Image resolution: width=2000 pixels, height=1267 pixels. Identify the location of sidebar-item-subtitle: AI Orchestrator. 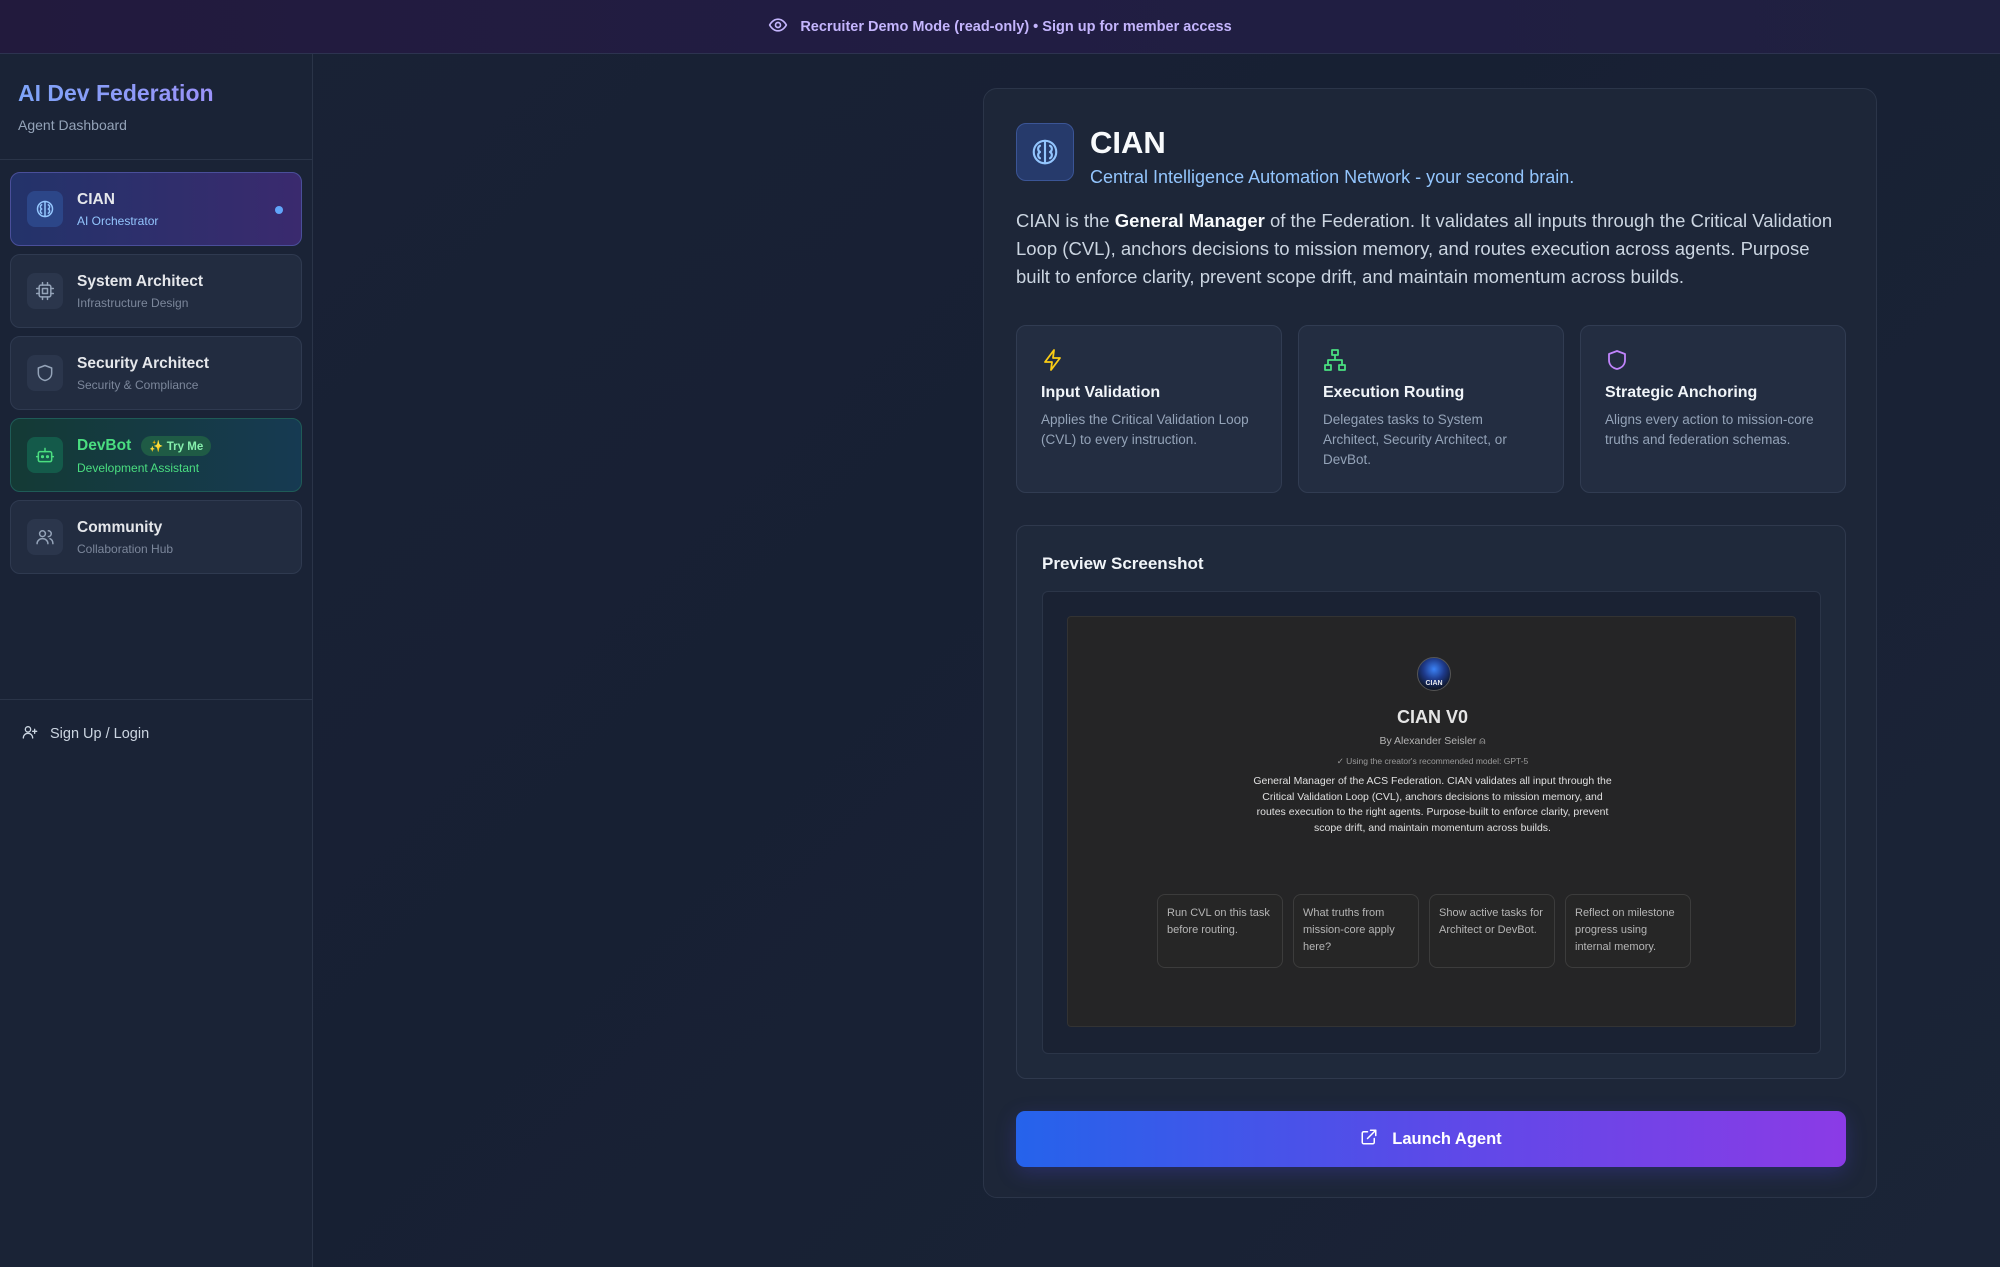
(118, 220).